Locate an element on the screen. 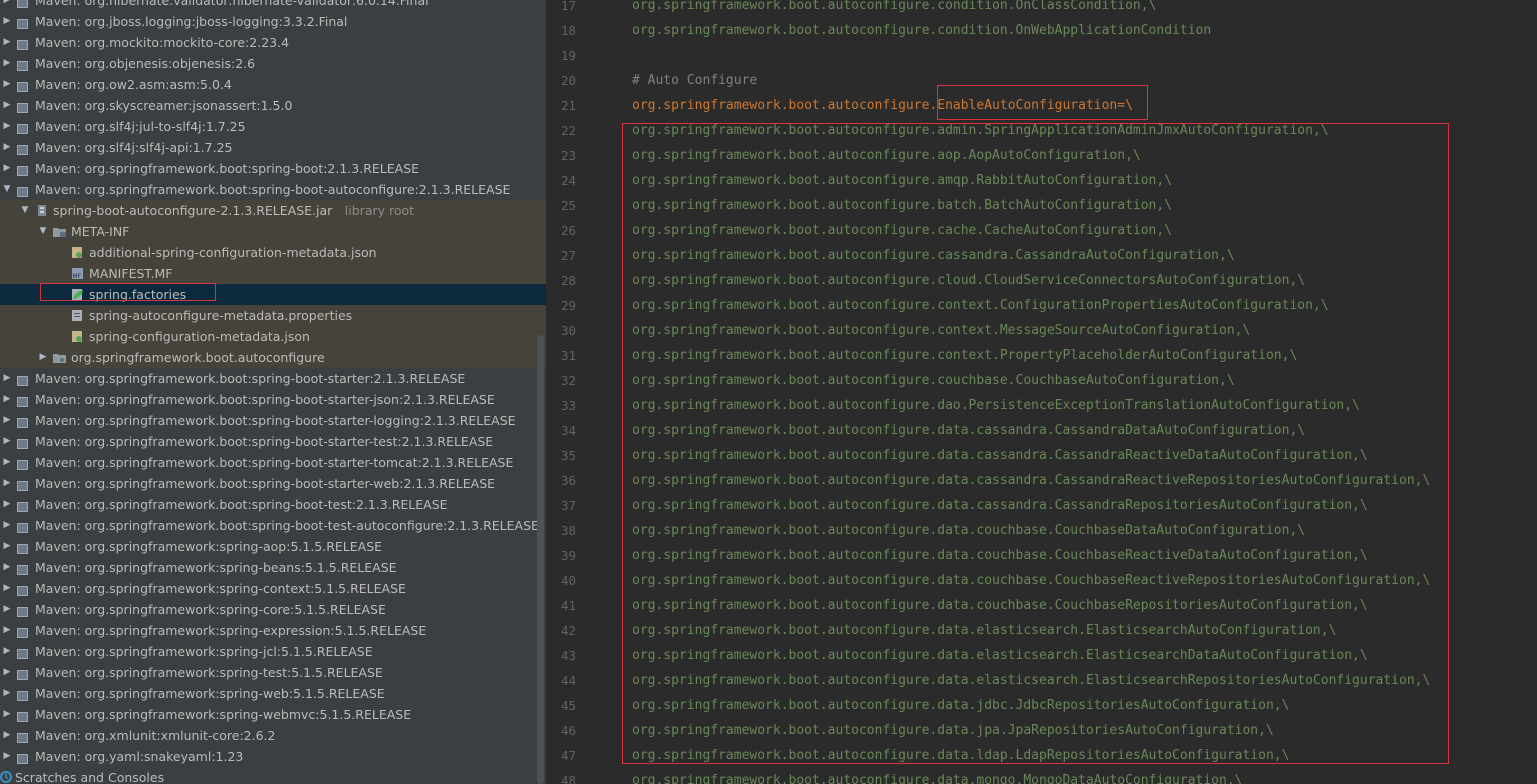 Image resolution: width=1537 pixels, height=784 pixels. code-comment: # Auto Configure is located at coordinates (695, 80).